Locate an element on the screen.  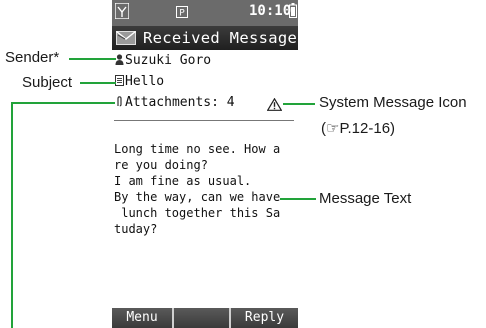
attachments-callout-line-vertical is located at coordinates (12, 215).